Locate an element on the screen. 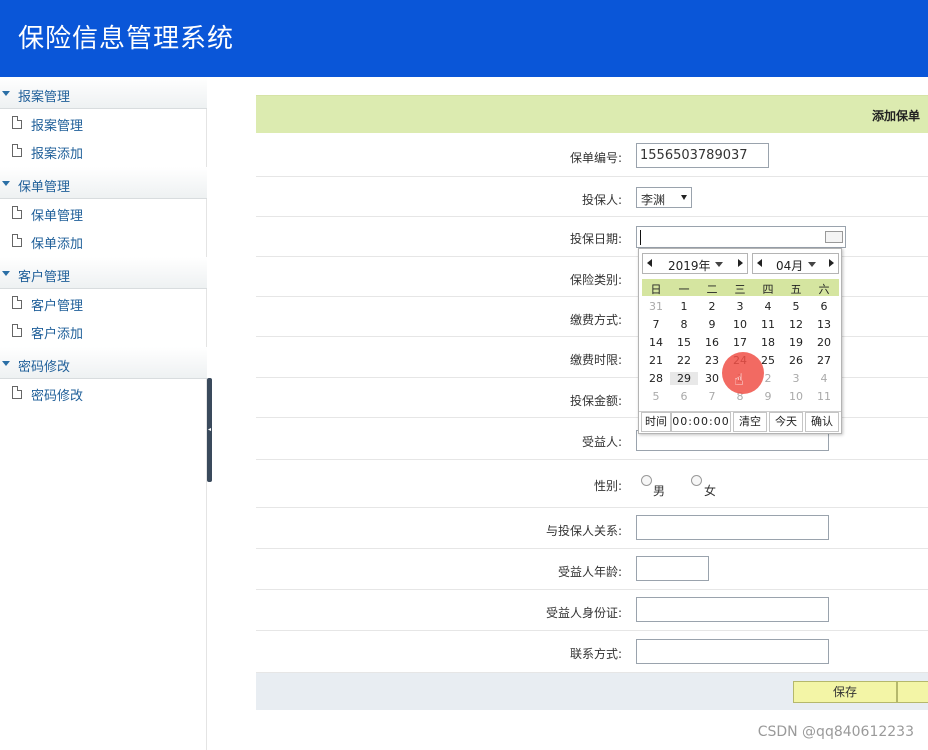 Image resolution: width=928 pixels, height=750 pixels. clear-button: 清空 is located at coordinates (750, 422).